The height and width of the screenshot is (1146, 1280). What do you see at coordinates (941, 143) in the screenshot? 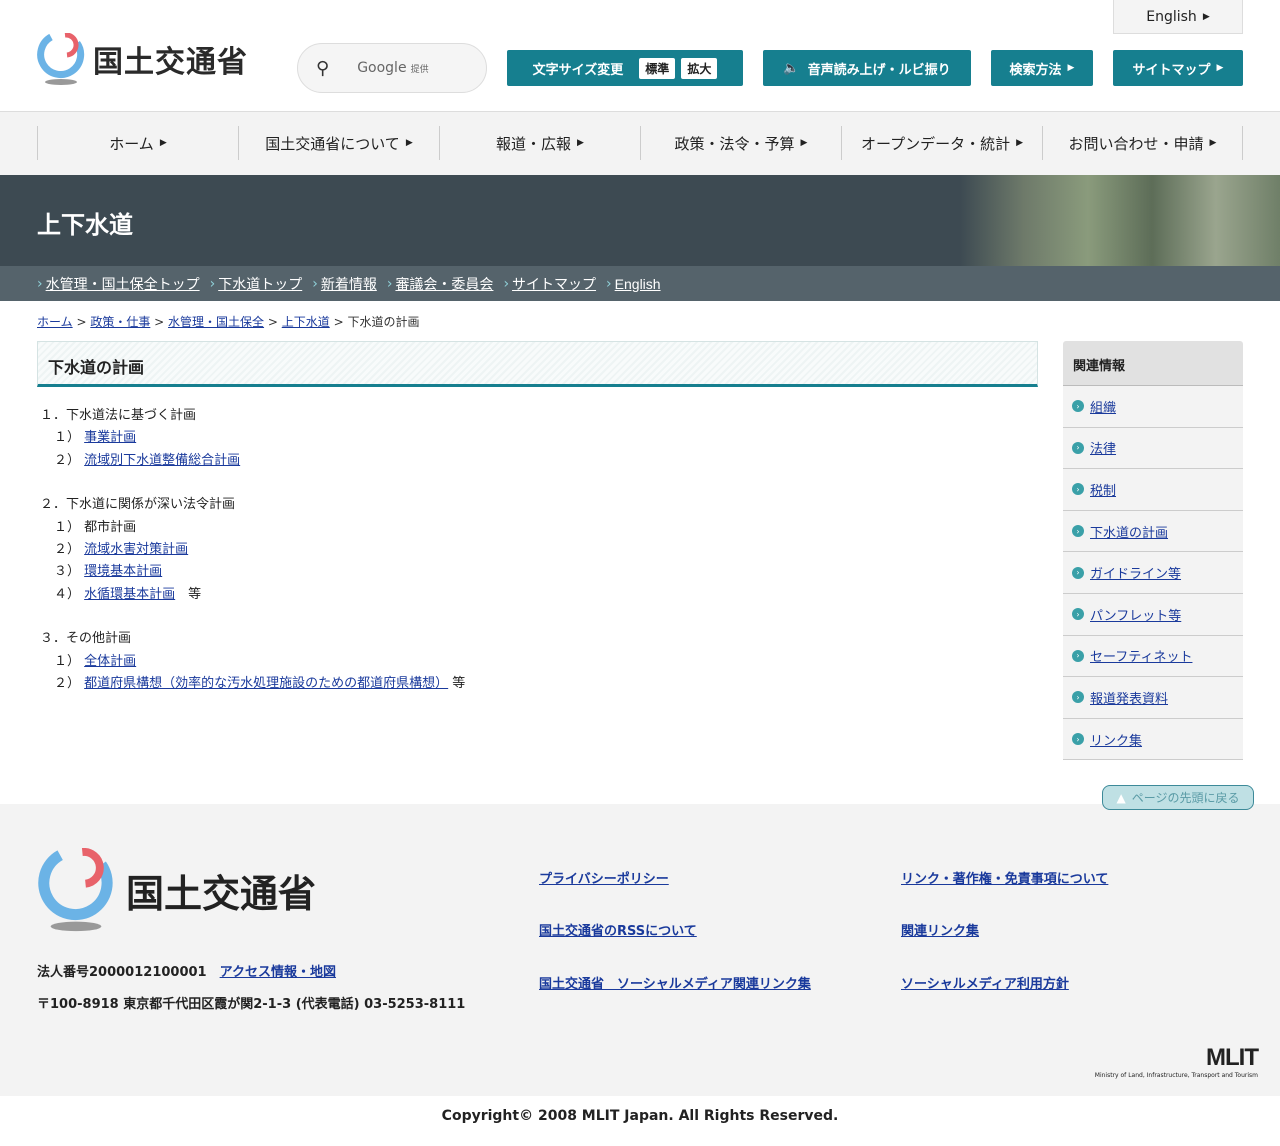
I see `nav-opendata: オープンデータ・統計 ▶` at bounding box center [941, 143].